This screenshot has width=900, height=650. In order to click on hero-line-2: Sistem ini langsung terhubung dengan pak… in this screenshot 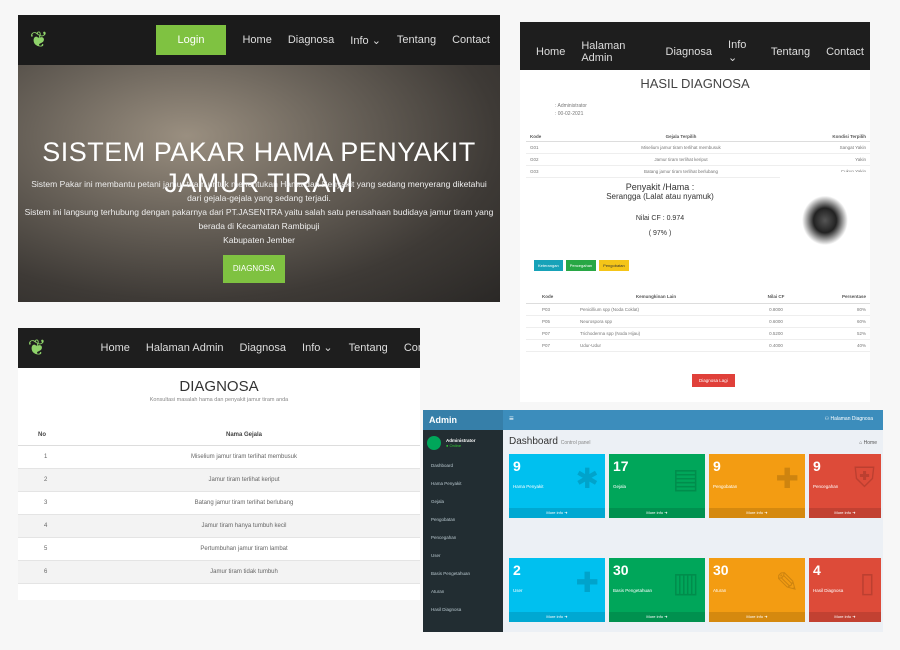, I will do `click(259, 219)`.